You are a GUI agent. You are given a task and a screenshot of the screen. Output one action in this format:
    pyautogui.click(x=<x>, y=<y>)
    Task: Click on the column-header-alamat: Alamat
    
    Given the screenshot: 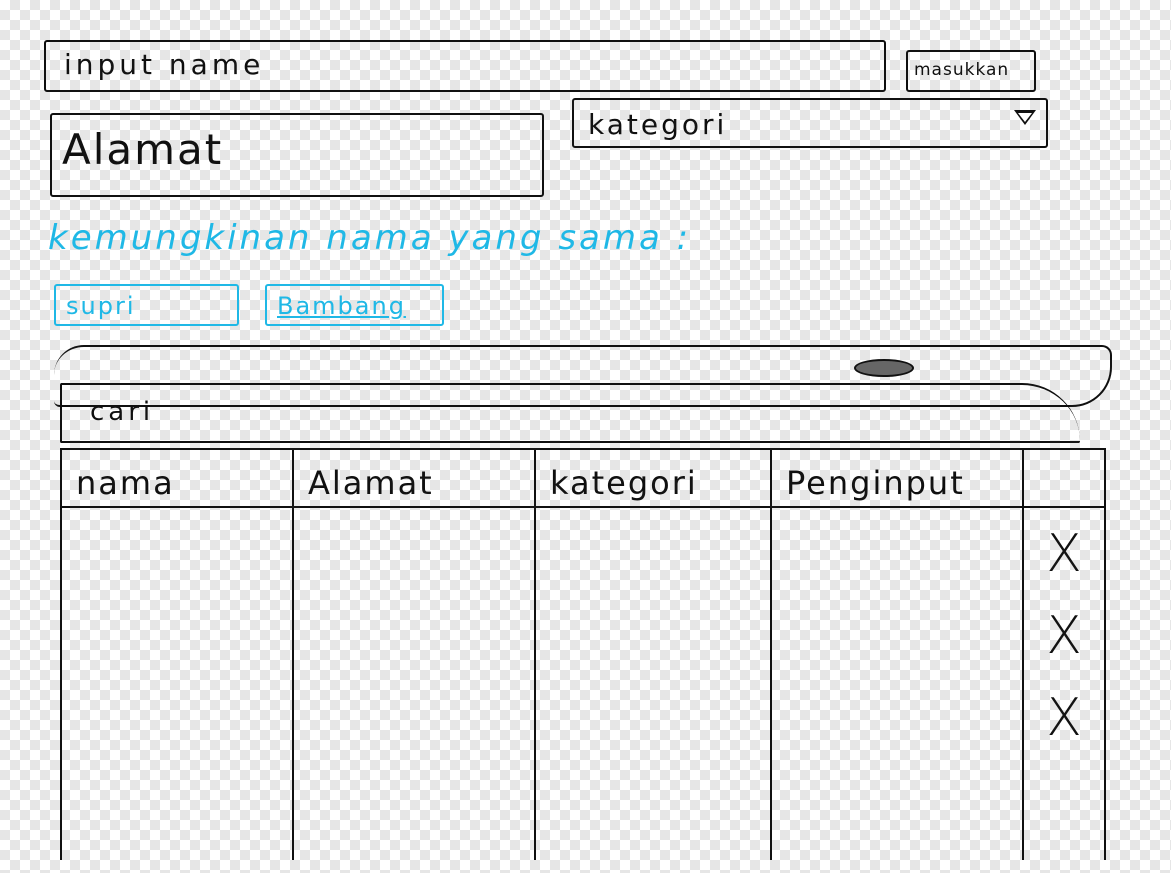 What is the action you would take?
    pyautogui.click(x=414, y=478)
    